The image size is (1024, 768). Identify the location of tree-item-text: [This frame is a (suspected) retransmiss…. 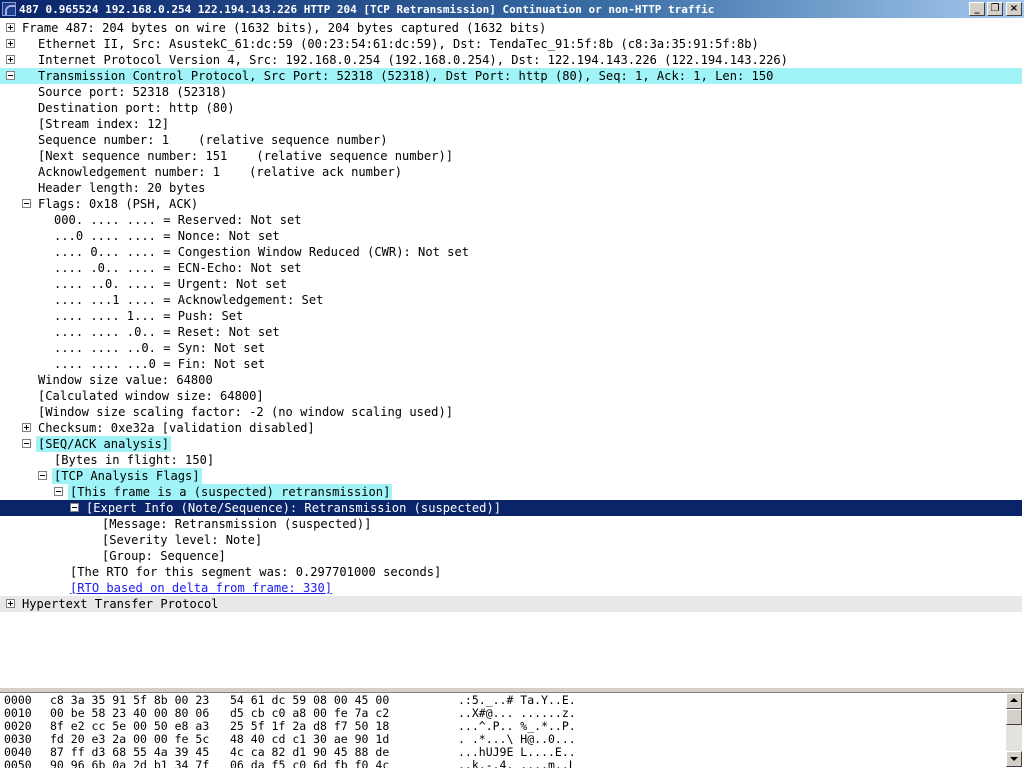
(230, 492).